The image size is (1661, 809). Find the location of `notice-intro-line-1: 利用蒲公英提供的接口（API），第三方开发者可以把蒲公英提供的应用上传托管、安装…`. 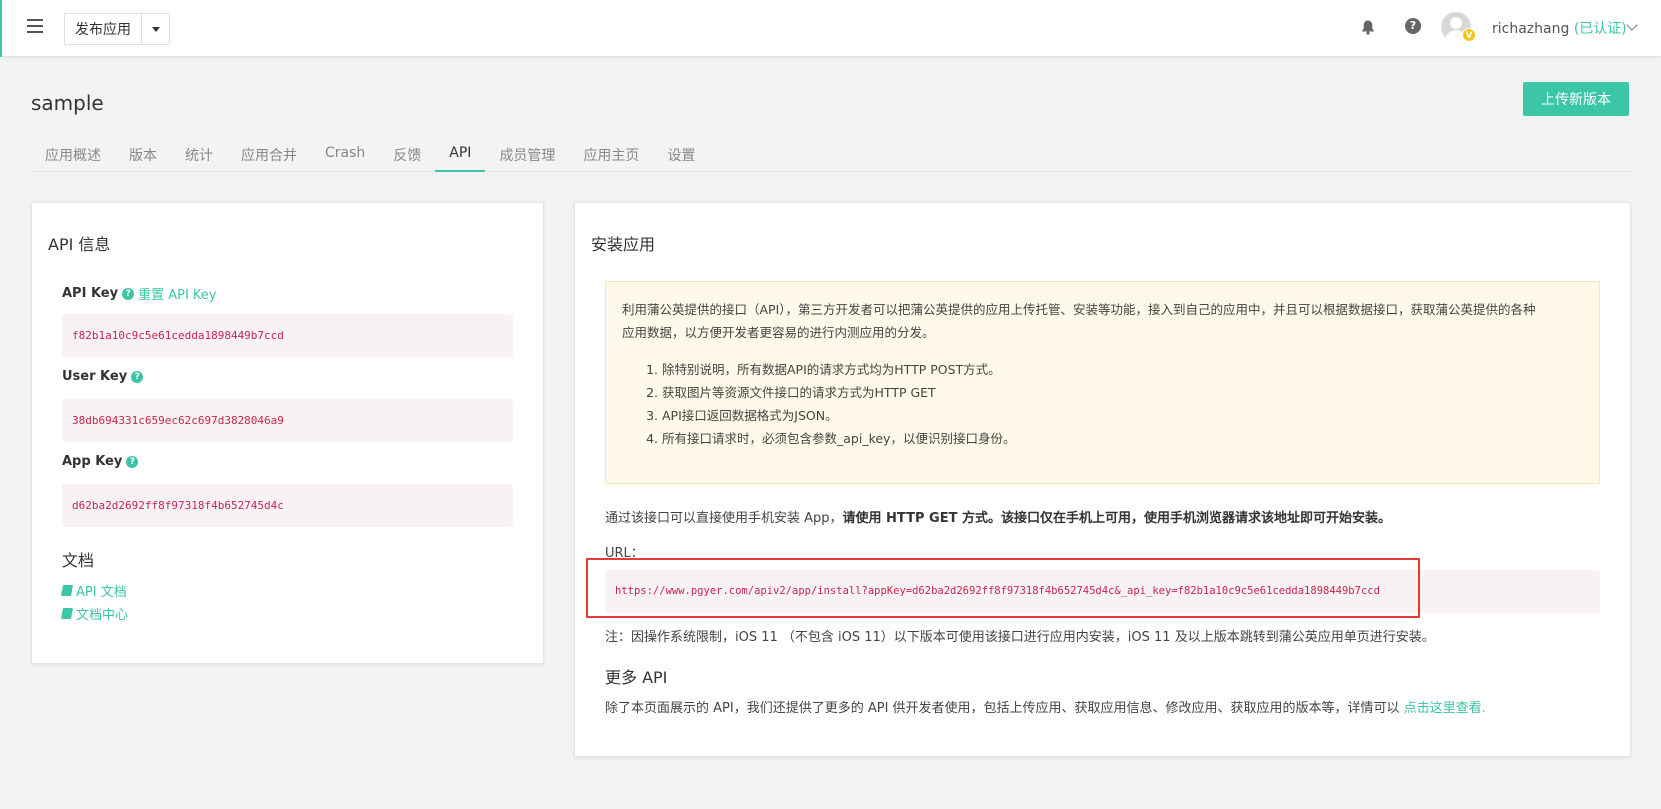

notice-intro-line-1: 利用蒲公英提供的接口（API），第三方开发者可以把蒲公英提供的应用上传托管、安装… is located at coordinates (1079, 309).